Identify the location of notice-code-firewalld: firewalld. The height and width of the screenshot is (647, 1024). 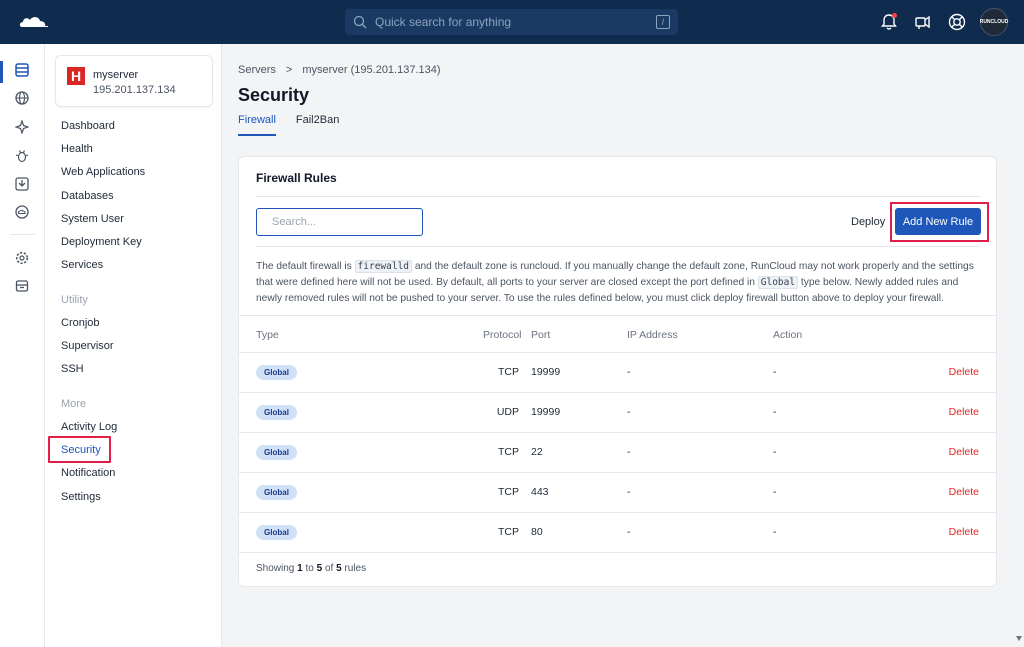
(383, 266).